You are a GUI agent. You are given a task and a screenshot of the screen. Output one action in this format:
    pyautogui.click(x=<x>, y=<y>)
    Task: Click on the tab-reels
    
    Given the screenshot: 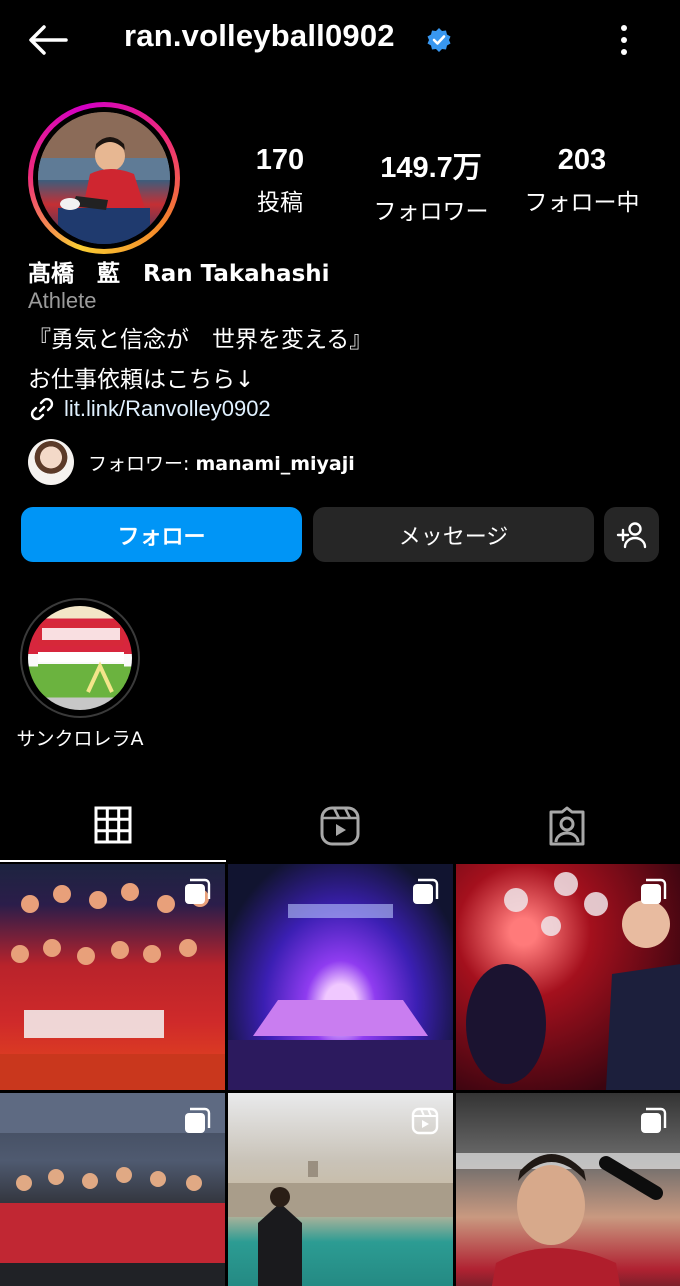 What is the action you would take?
    pyautogui.click(x=340, y=826)
    